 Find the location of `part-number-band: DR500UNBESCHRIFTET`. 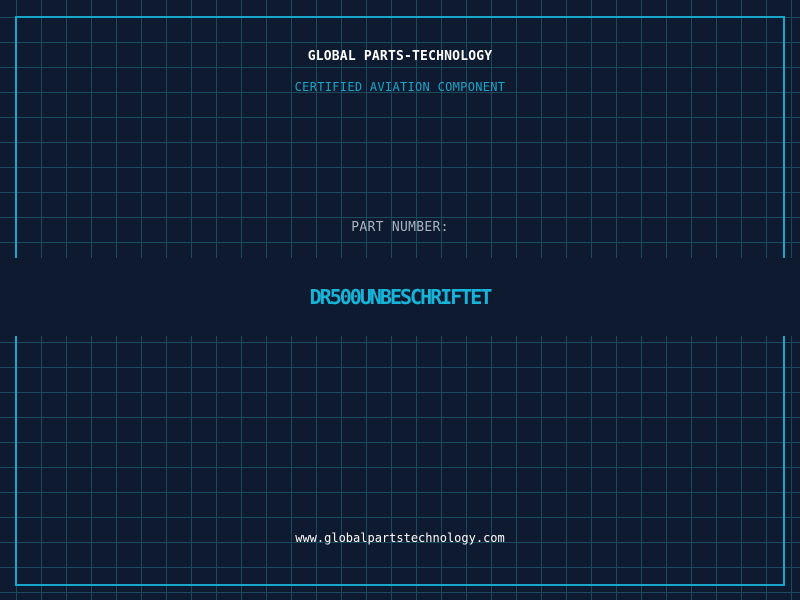

part-number-band: DR500UNBESCHRIFTET is located at coordinates (400, 297).